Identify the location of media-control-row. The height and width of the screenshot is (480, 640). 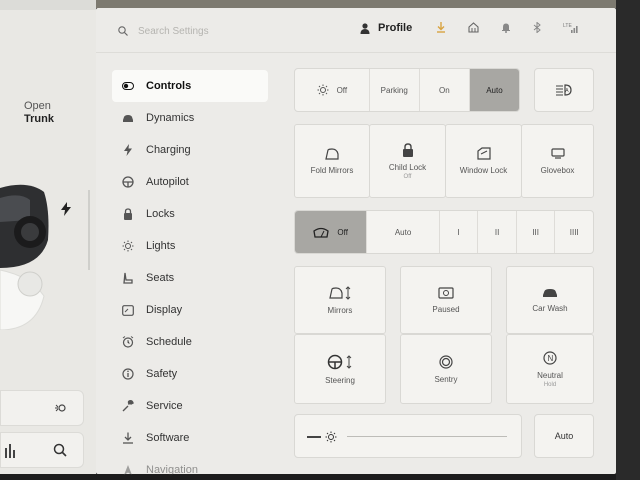
(42, 408).